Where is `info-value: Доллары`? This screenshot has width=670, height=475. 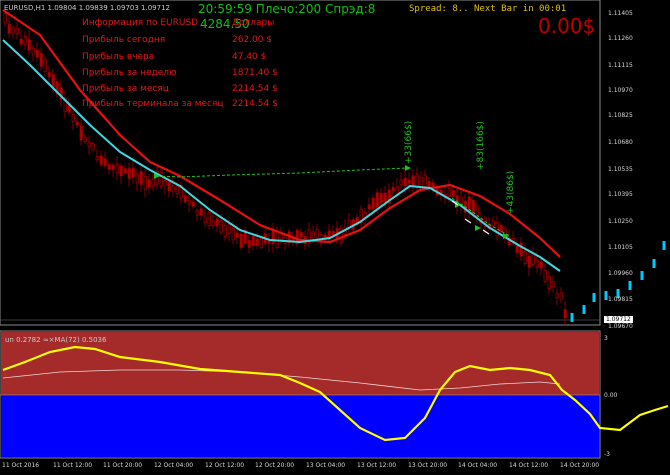
info-value: Доллары is located at coordinates (253, 23).